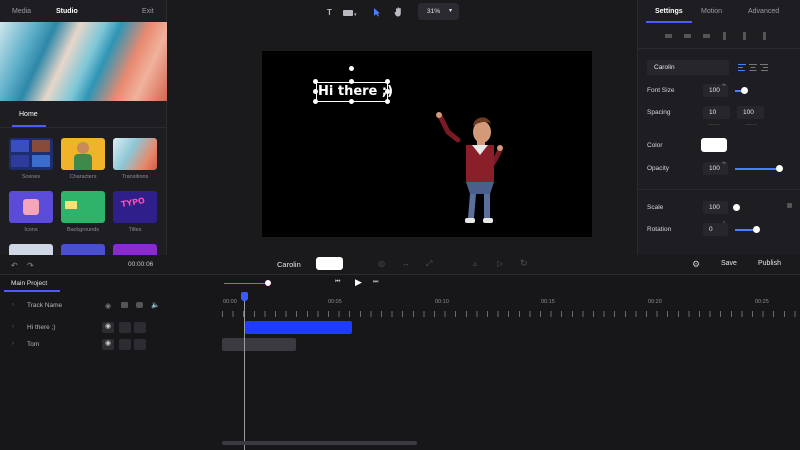  Describe the element at coordinates (744, 90) in the screenshot. I see `font-size-slider-knob` at that location.